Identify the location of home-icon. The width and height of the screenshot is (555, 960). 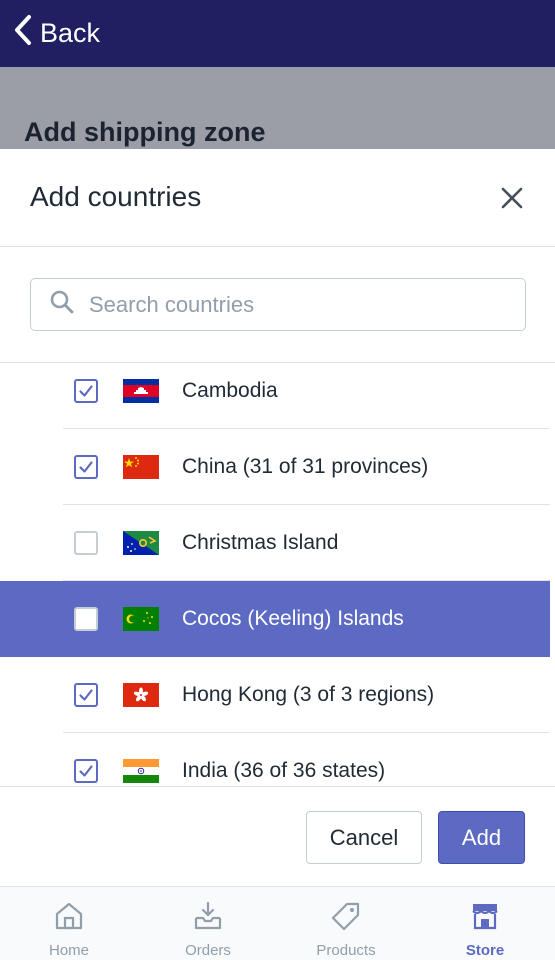
(69, 916).